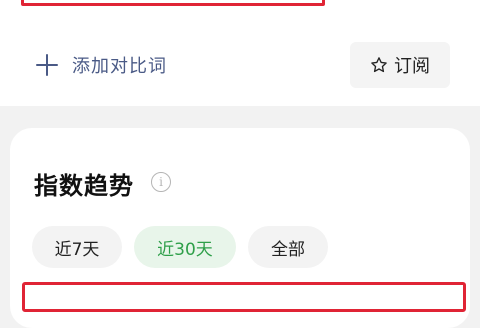 The height and width of the screenshot is (328, 480). What do you see at coordinates (47, 65) in the screenshot?
I see `plus-icon` at bounding box center [47, 65].